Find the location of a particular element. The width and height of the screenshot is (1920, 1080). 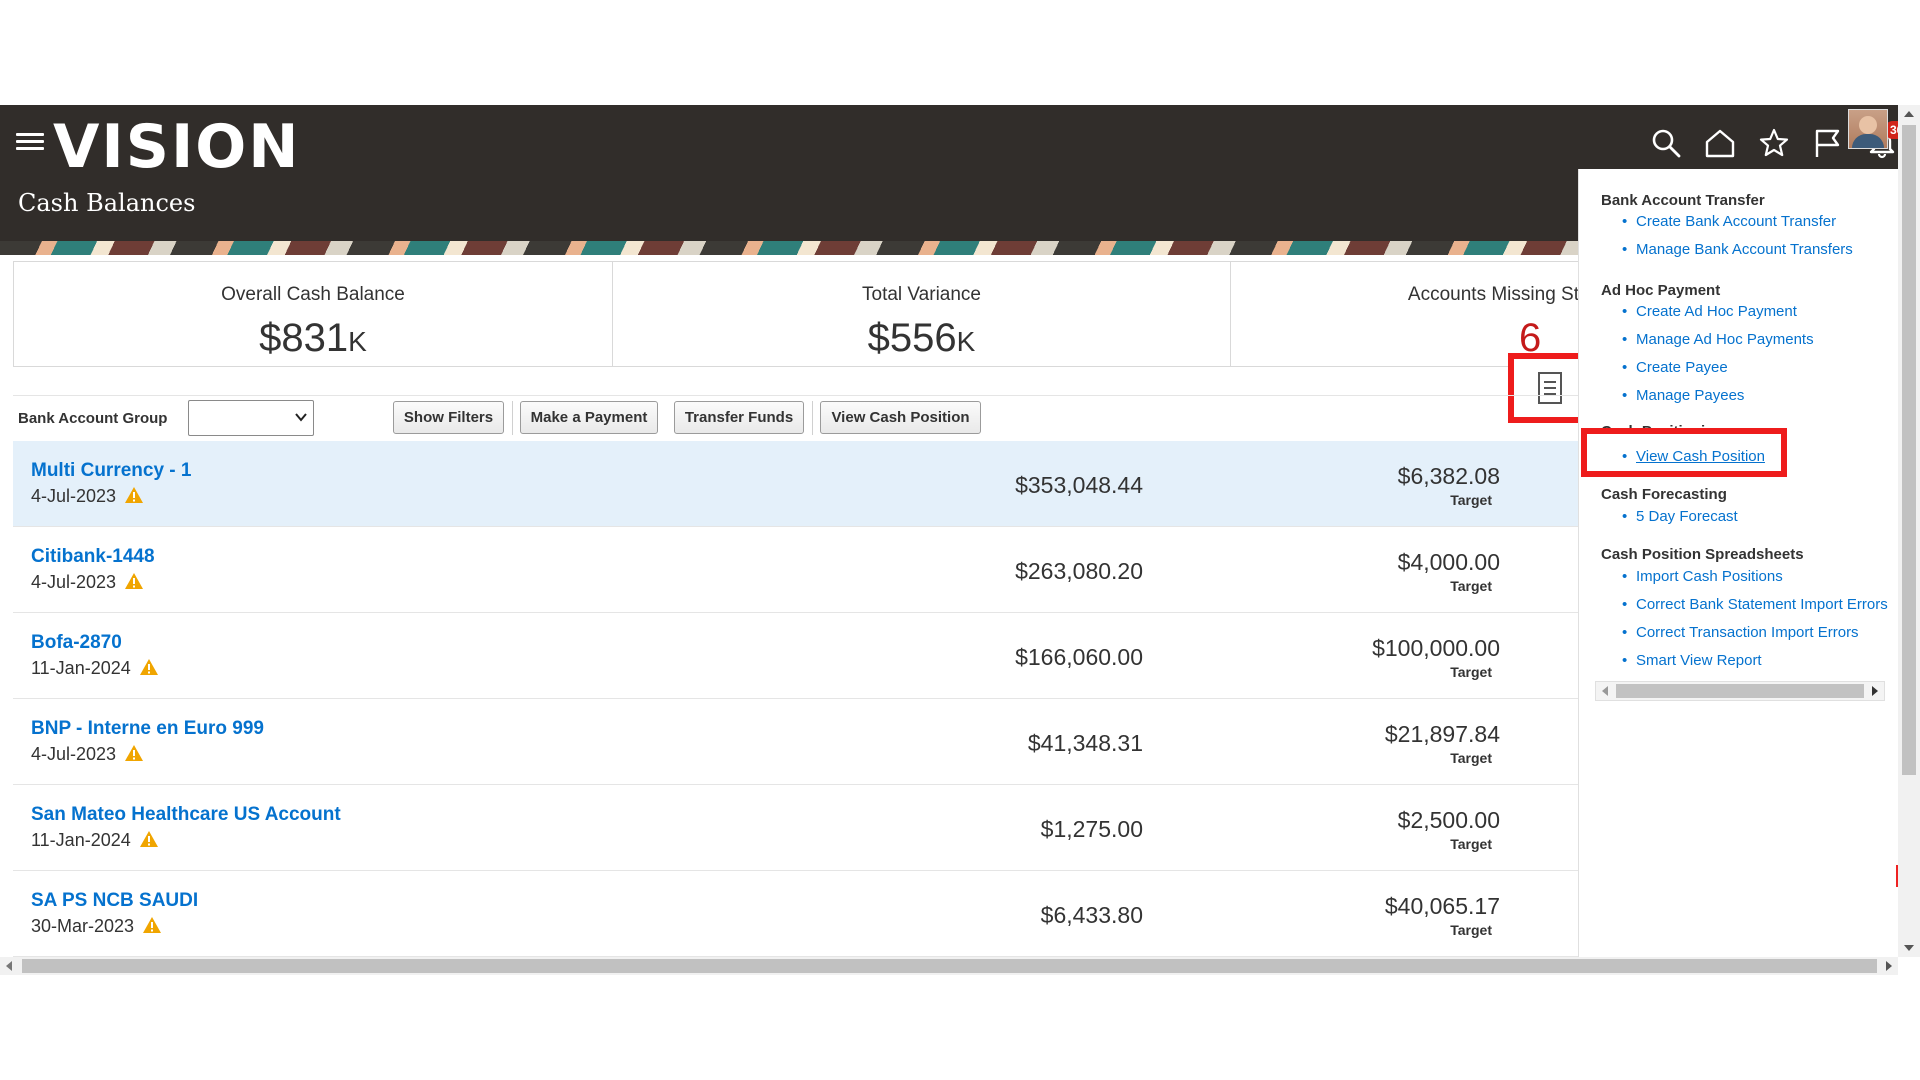

scroll-marker is located at coordinates (1897, 876).